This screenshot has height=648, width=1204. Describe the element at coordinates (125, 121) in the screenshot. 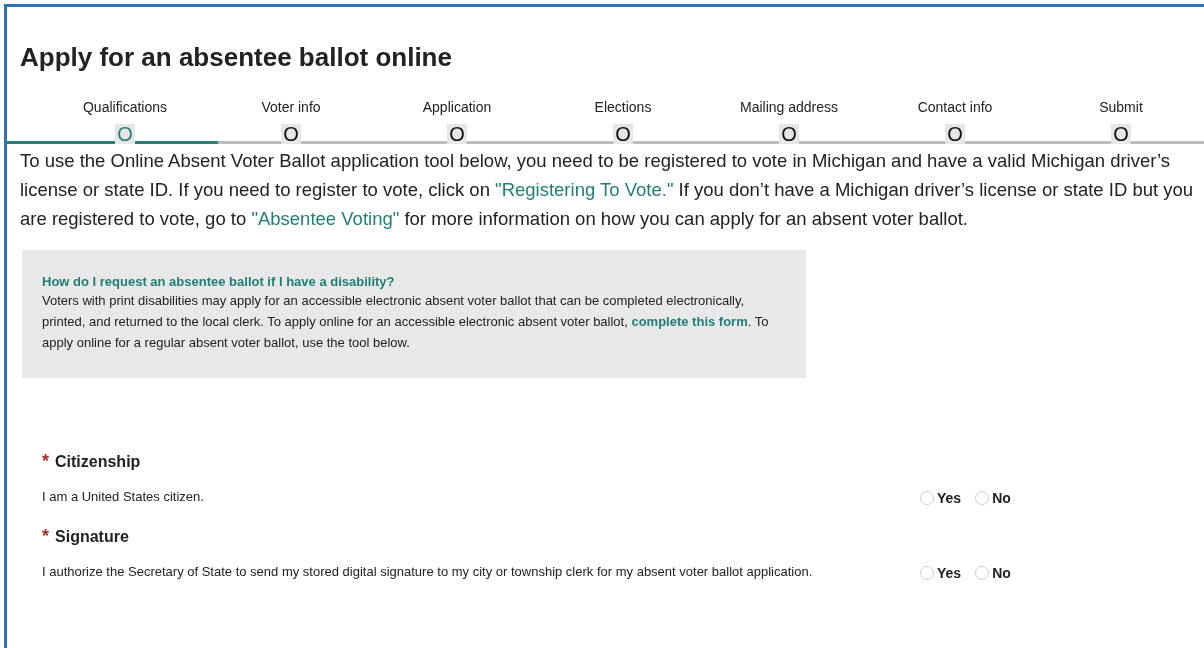

I see `step-tab: Qualifications O` at that location.